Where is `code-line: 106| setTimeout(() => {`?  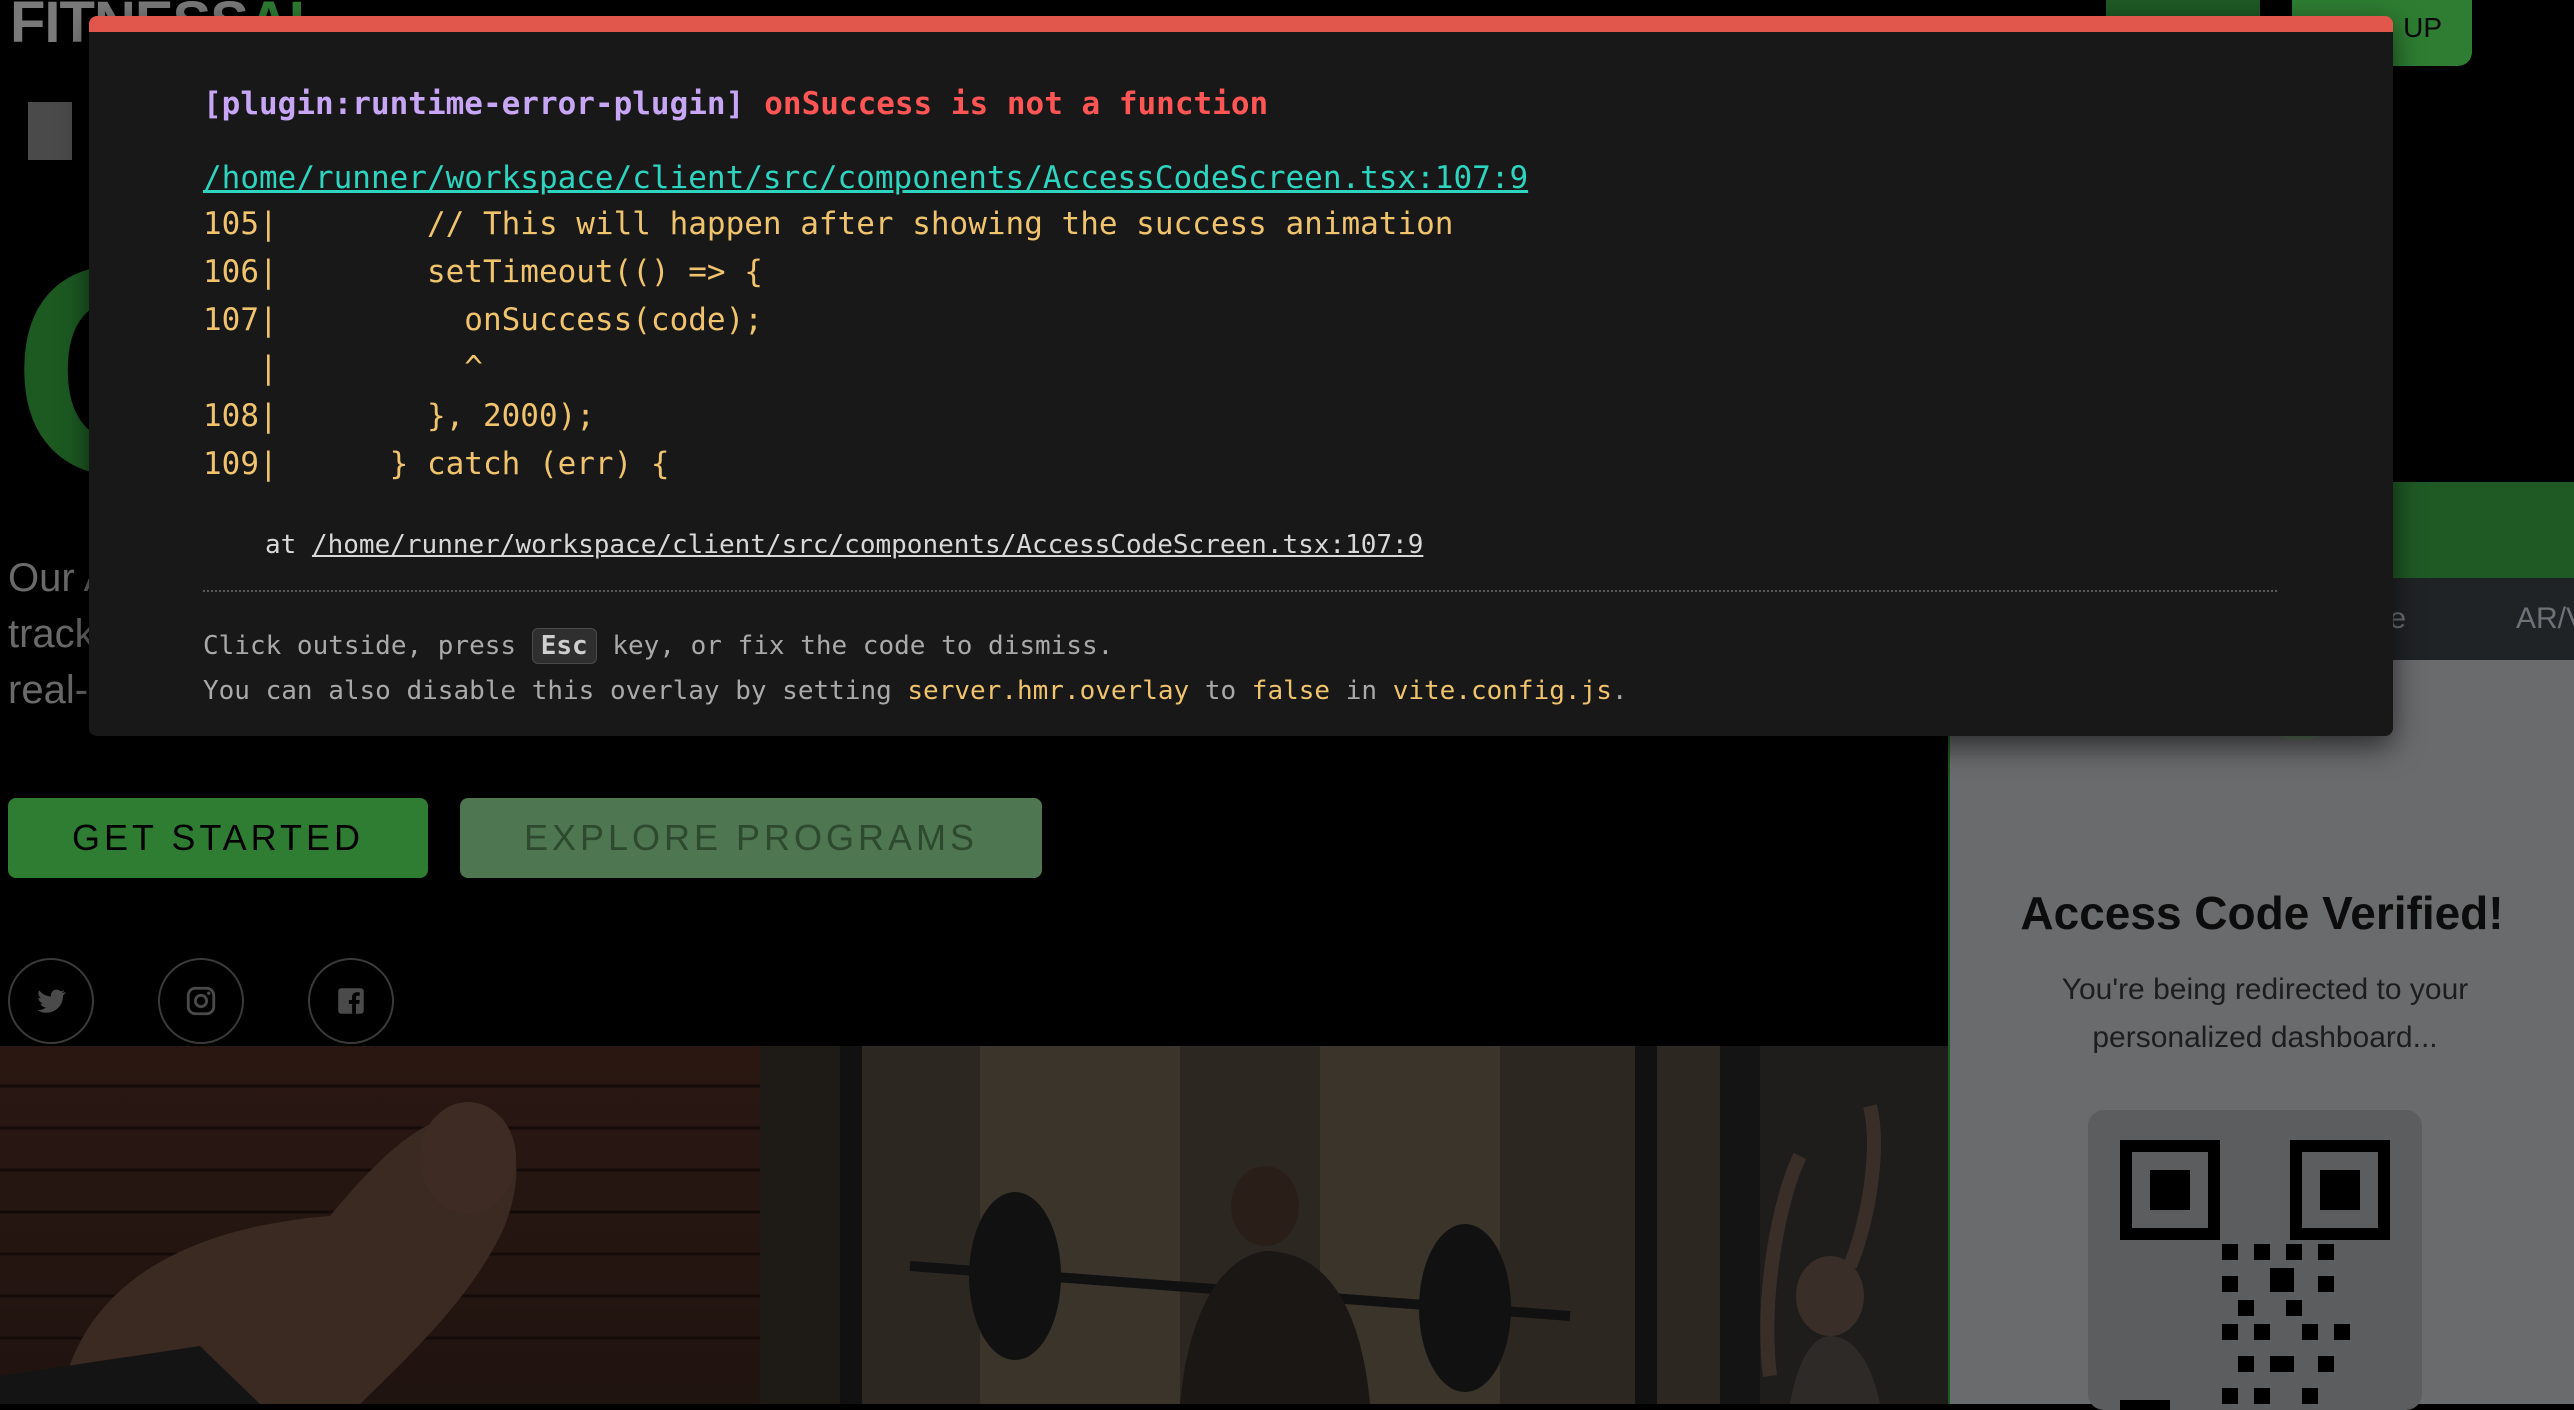
code-line: 106| setTimeout(() => { is located at coordinates (483, 272).